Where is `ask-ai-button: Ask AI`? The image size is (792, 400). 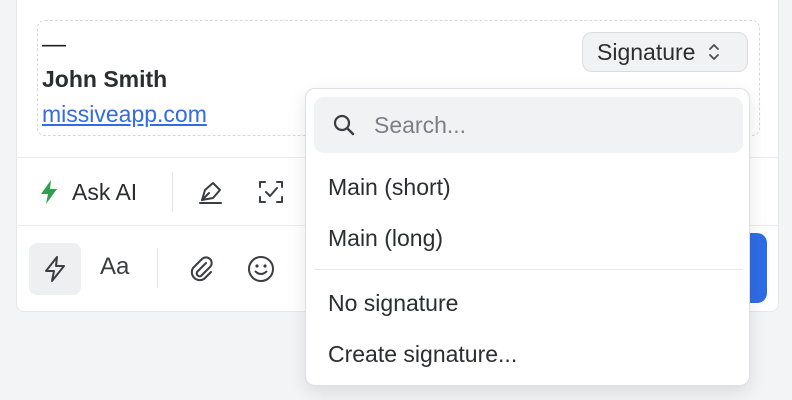
ask-ai-button: Ask AI is located at coordinates (87, 192).